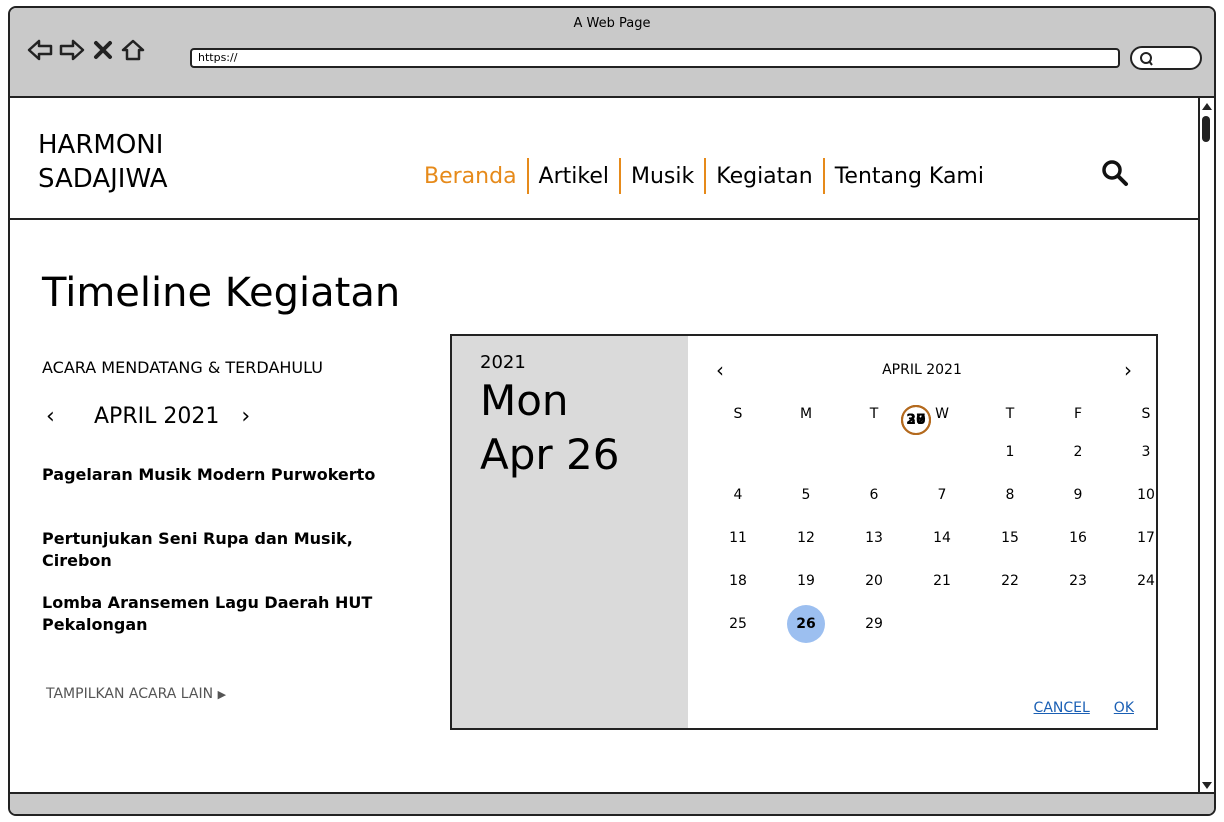 The image size is (1224, 822). I want to click on logo-line-2: SADAJIWA, so click(103, 179).